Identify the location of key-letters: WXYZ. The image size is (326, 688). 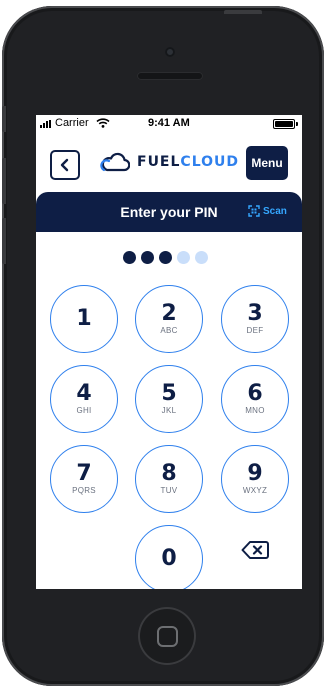
(255, 490).